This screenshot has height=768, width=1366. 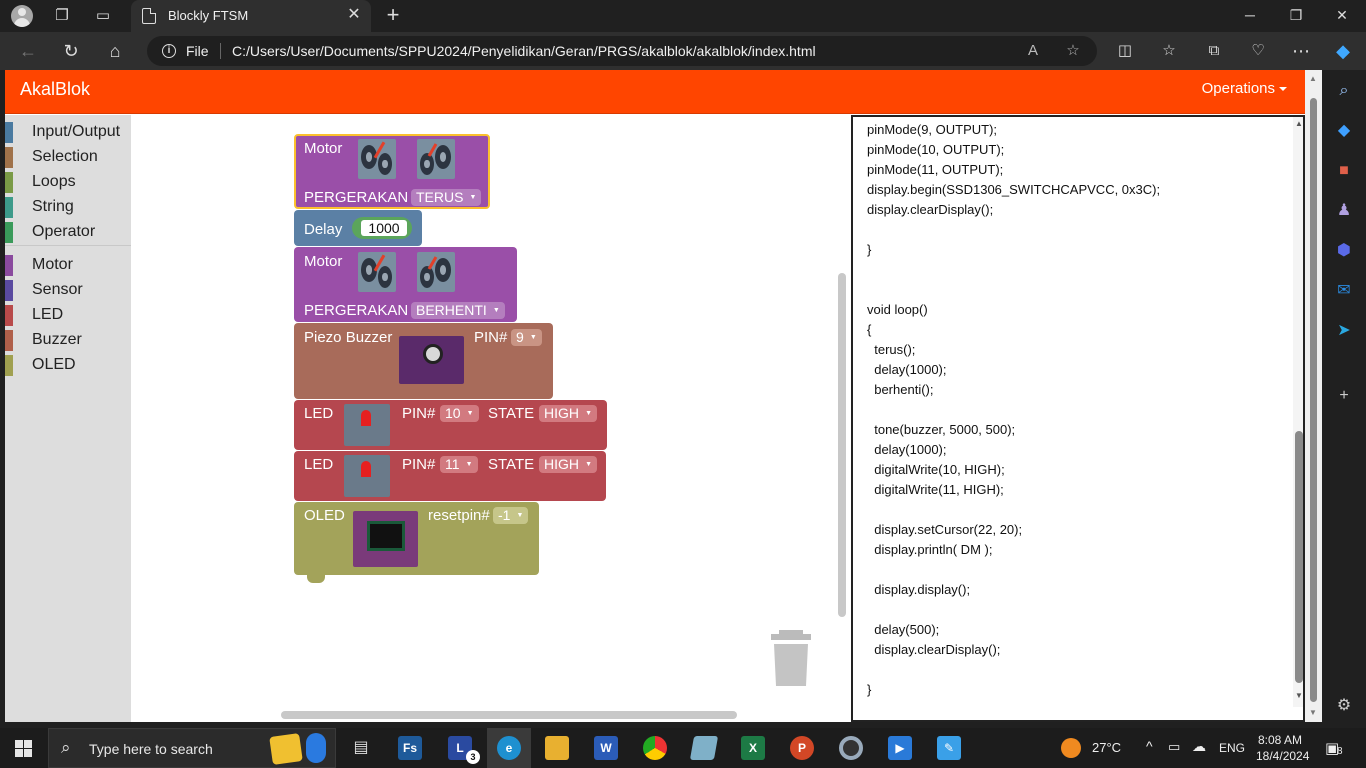 What do you see at coordinates (169, 51) in the screenshot?
I see `site-info-icon: i` at bounding box center [169, 51].